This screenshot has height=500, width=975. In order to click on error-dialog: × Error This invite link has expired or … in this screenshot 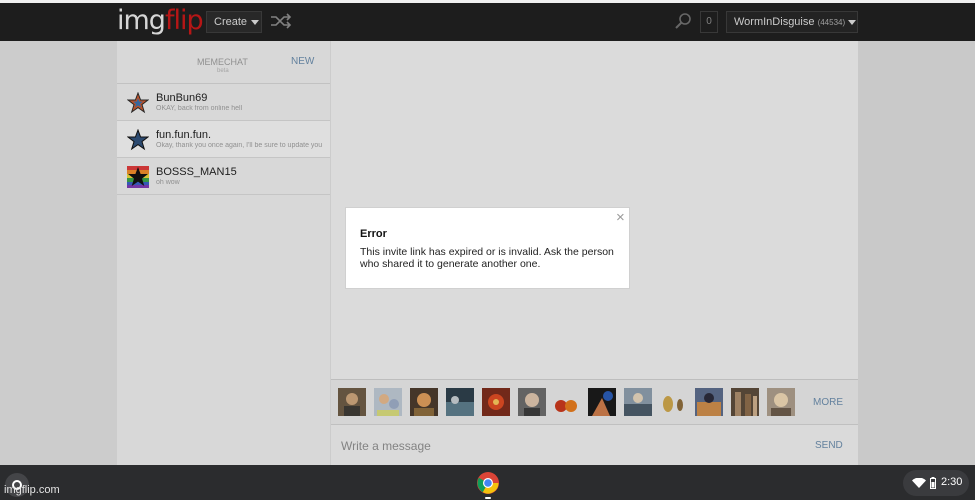, I will do `click(487, 248)`.